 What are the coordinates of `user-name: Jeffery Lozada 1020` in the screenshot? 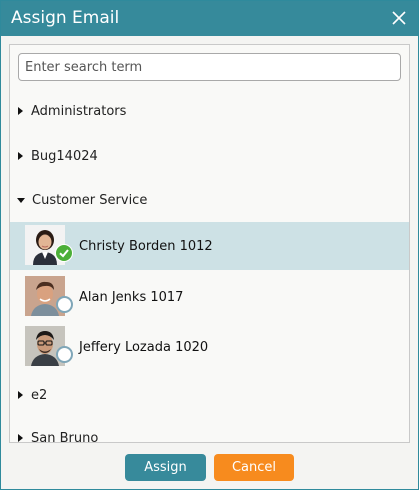 It's located at (144, 347).